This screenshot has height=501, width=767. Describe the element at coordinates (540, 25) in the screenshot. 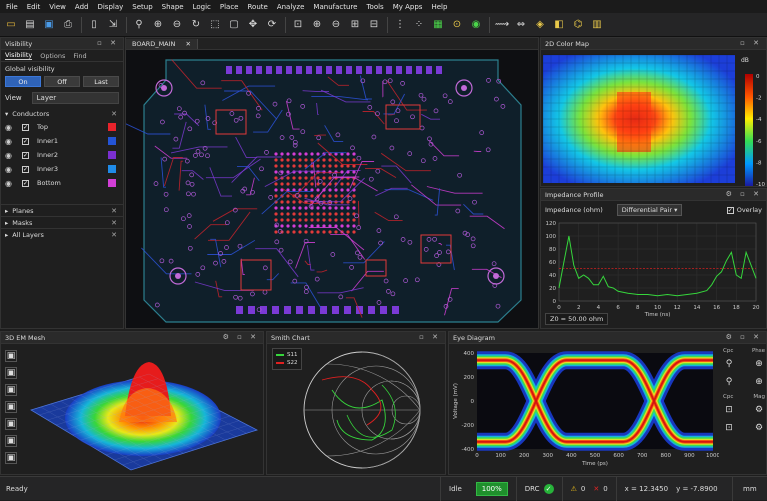

I see `drc-icon: ◈` at that location.